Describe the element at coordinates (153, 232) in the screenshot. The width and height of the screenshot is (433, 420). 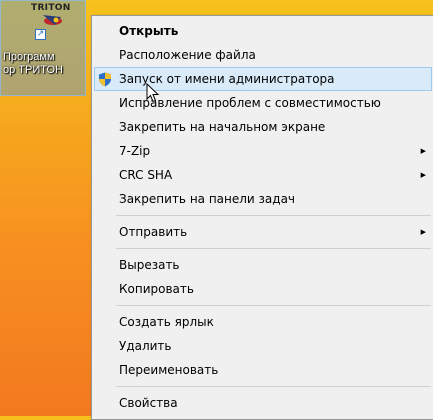
I see `menu-item-label: Отправить` at that location.